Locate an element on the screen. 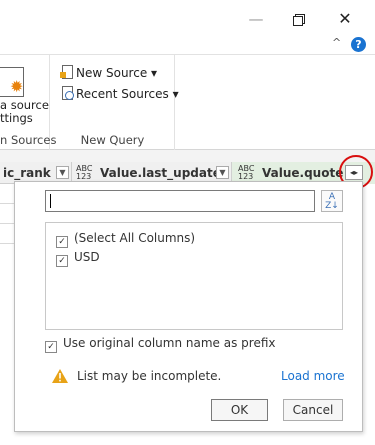  recent-sources-button: Recent Sources ▾ is located at coordinates (119, 94).